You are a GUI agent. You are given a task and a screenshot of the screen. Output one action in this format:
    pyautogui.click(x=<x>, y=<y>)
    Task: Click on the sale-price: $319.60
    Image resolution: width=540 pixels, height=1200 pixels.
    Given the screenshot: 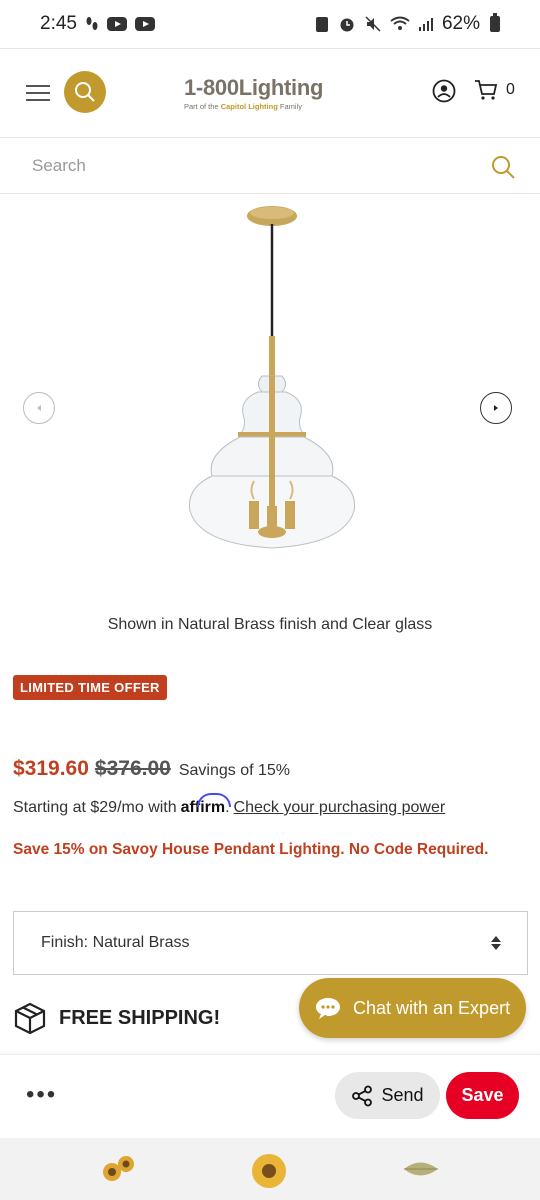 What is the action you would take?
    pyautogui.click(x=51, y=768)
    